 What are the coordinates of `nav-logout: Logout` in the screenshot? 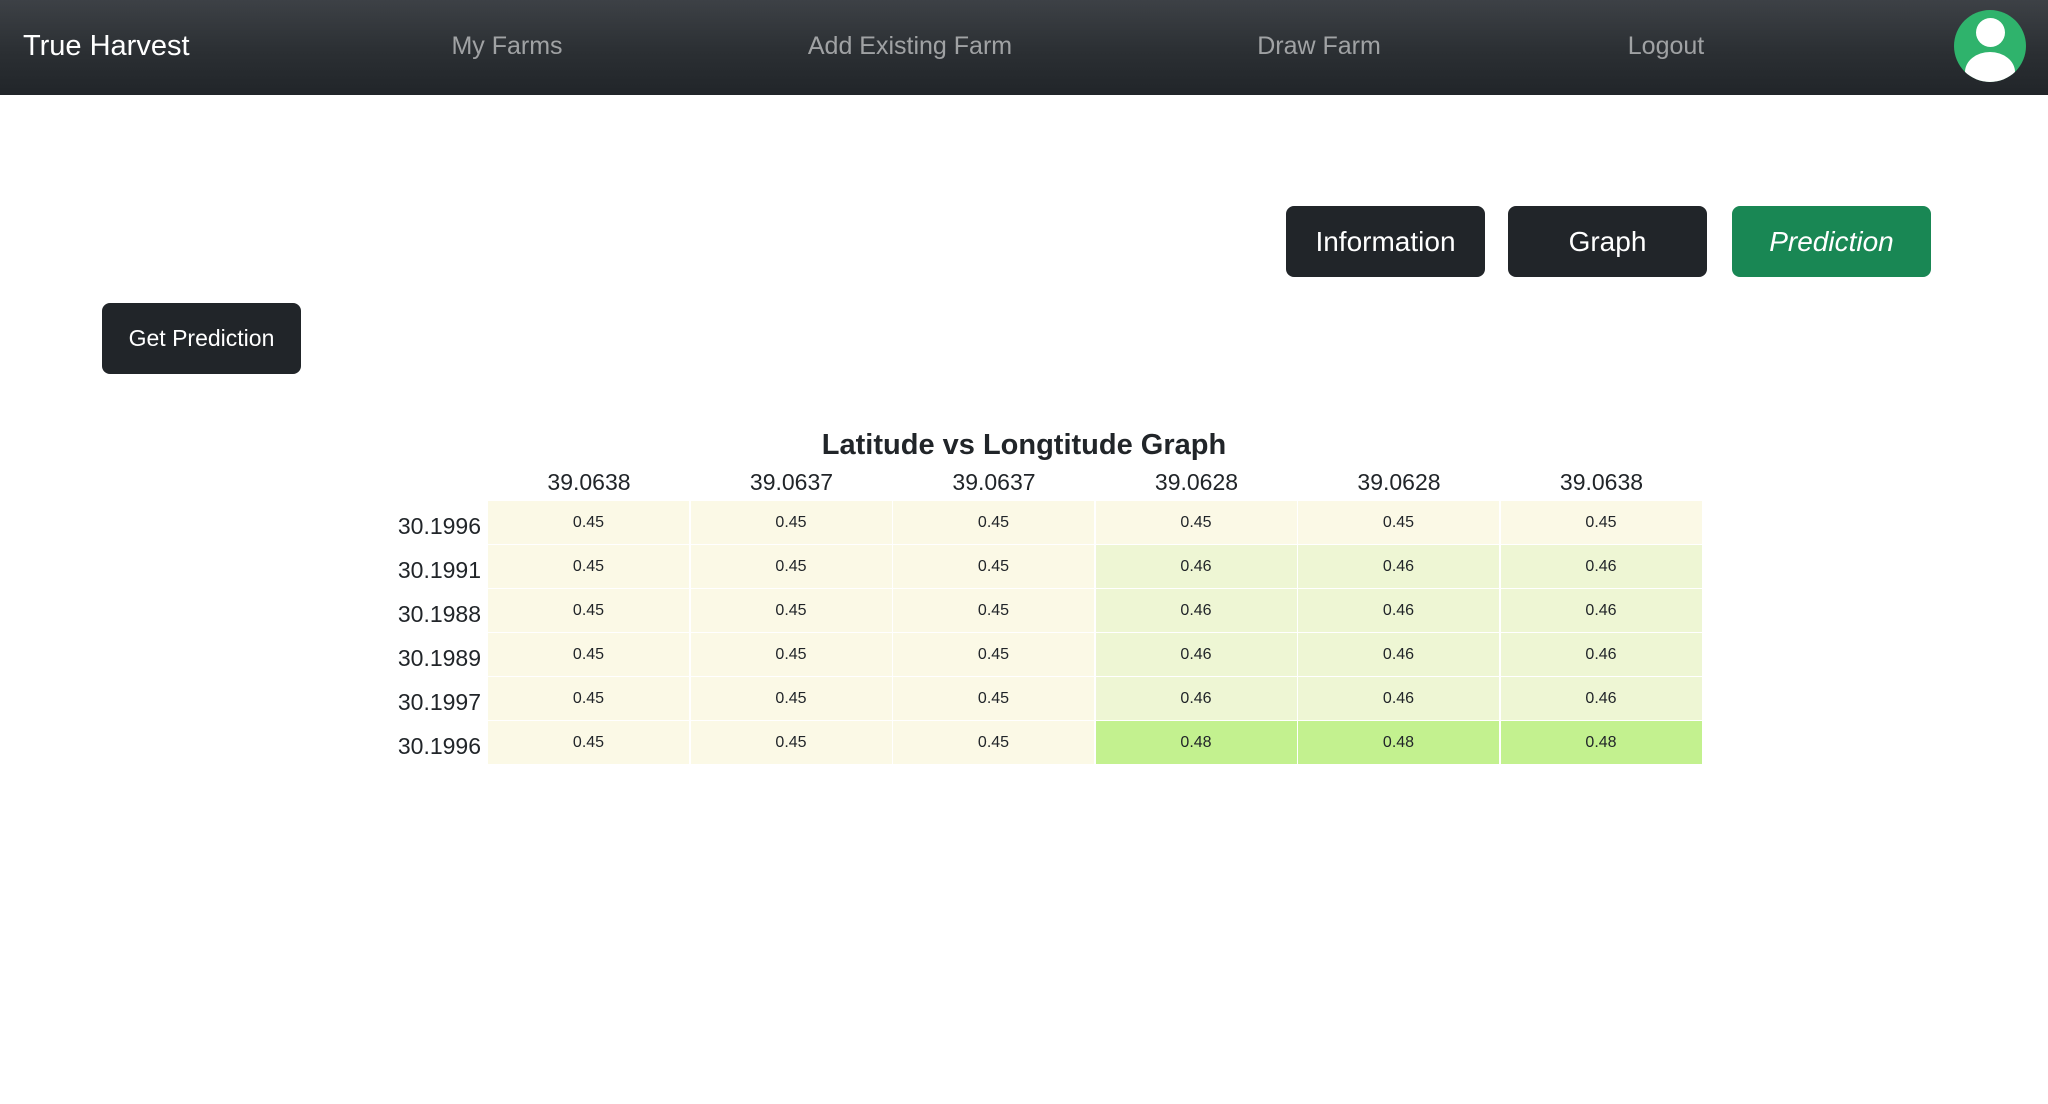 It's located at (1666, 46).